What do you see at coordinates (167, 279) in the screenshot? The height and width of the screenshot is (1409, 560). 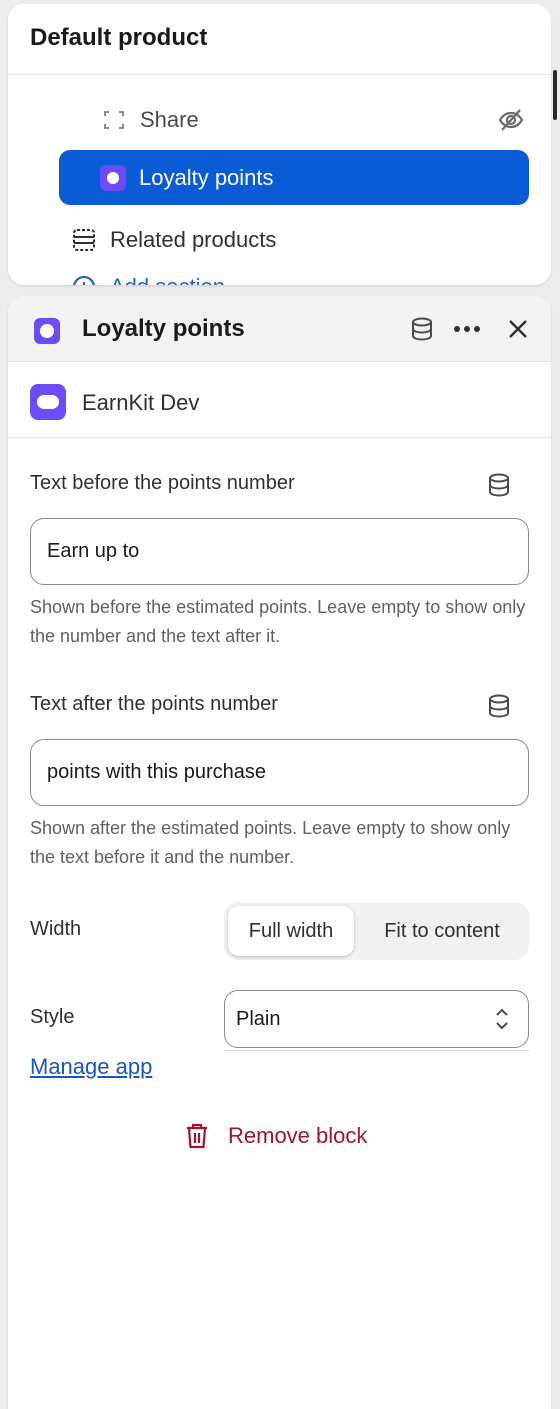 I see `add-section-label: Add section` at bounding box center [167, 279].